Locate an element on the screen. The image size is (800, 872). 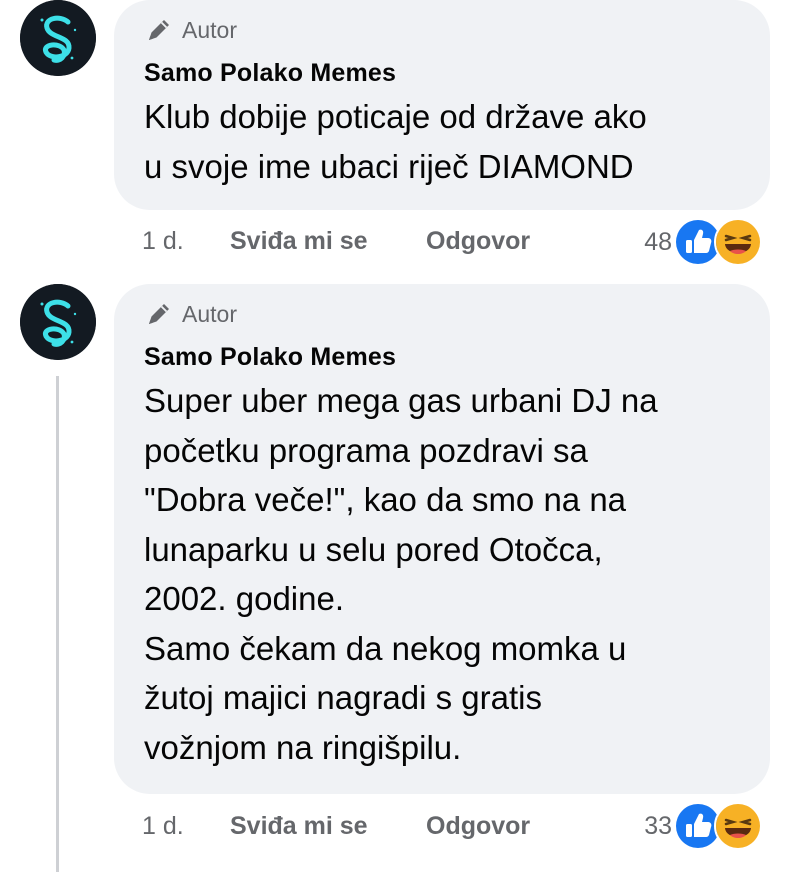
reaction-count: 48 is located at coordinates (658, 241).